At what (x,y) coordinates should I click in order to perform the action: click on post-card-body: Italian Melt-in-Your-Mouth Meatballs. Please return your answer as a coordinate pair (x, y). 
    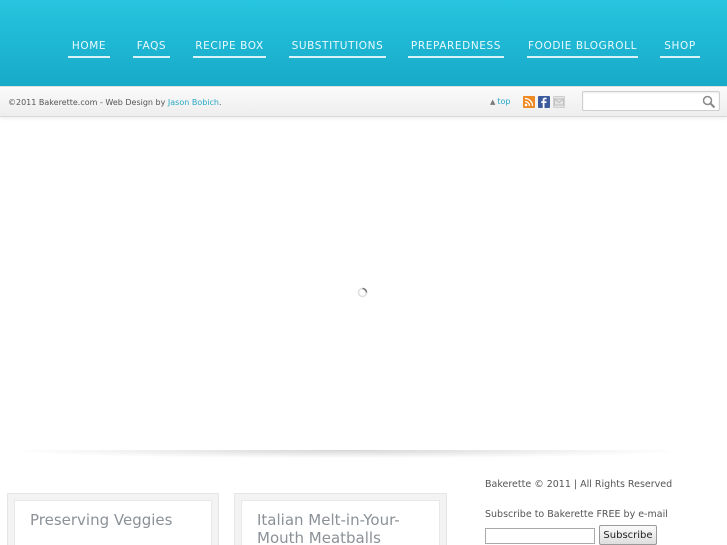
    Looking at the image, I should click on (340, 522).